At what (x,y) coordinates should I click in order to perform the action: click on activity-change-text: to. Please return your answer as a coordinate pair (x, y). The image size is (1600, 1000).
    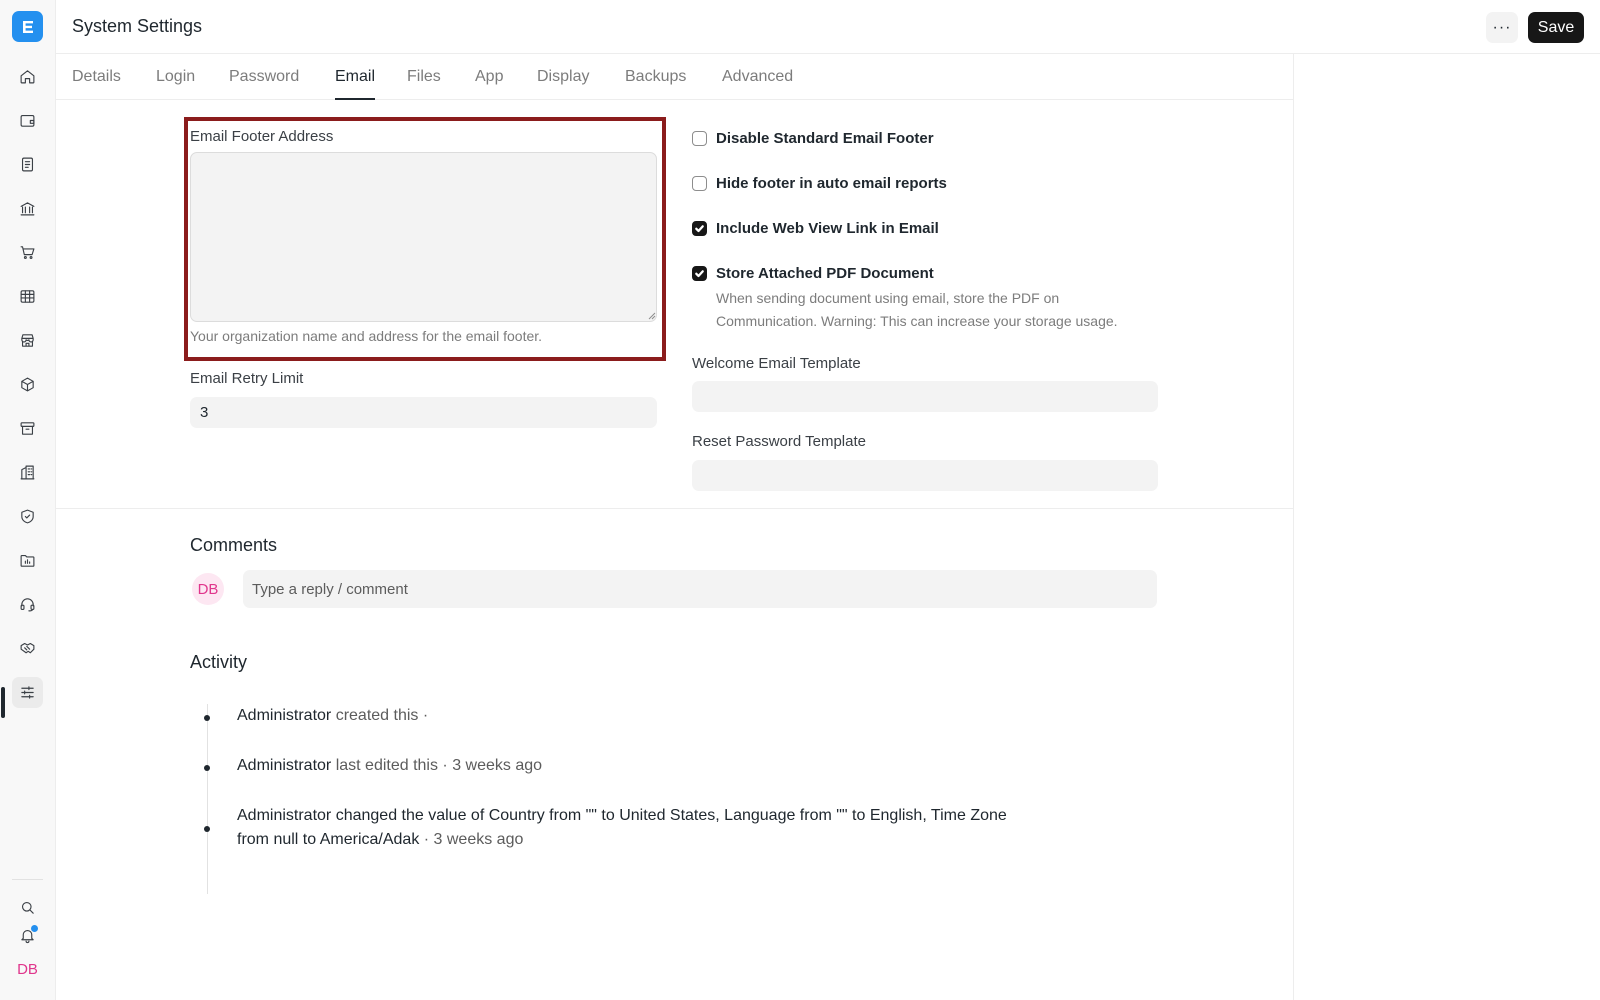
    Looking at the image, I should click on (309, 839).